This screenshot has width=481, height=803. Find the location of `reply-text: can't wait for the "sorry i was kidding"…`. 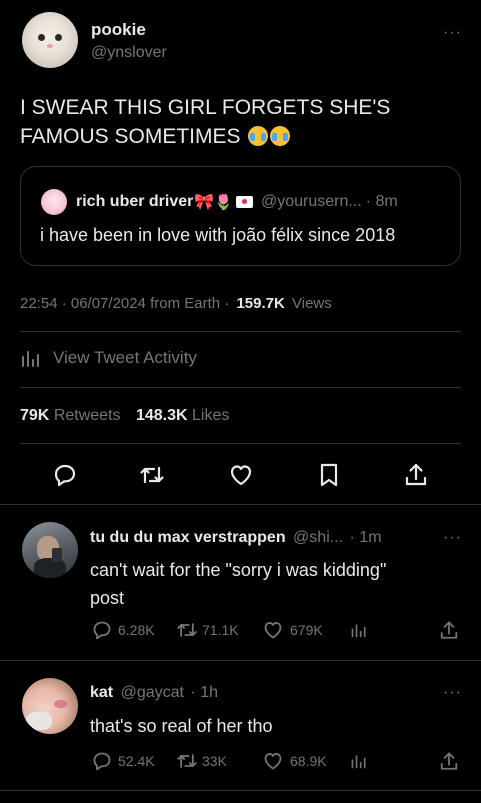

reply-text: can't wait for the "sorry i was kidding"… is located at coordinates (238, 584).